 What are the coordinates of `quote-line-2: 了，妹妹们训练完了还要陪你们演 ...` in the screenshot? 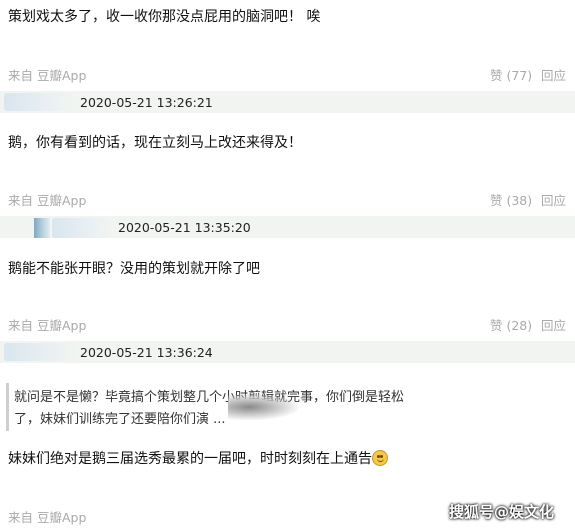 It's located at (120, 419).